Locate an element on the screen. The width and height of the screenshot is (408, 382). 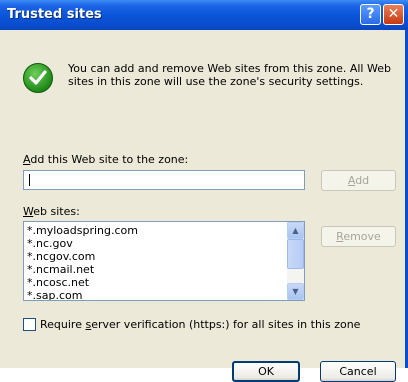
help-icon: ? is located at coordinates (370, 14).